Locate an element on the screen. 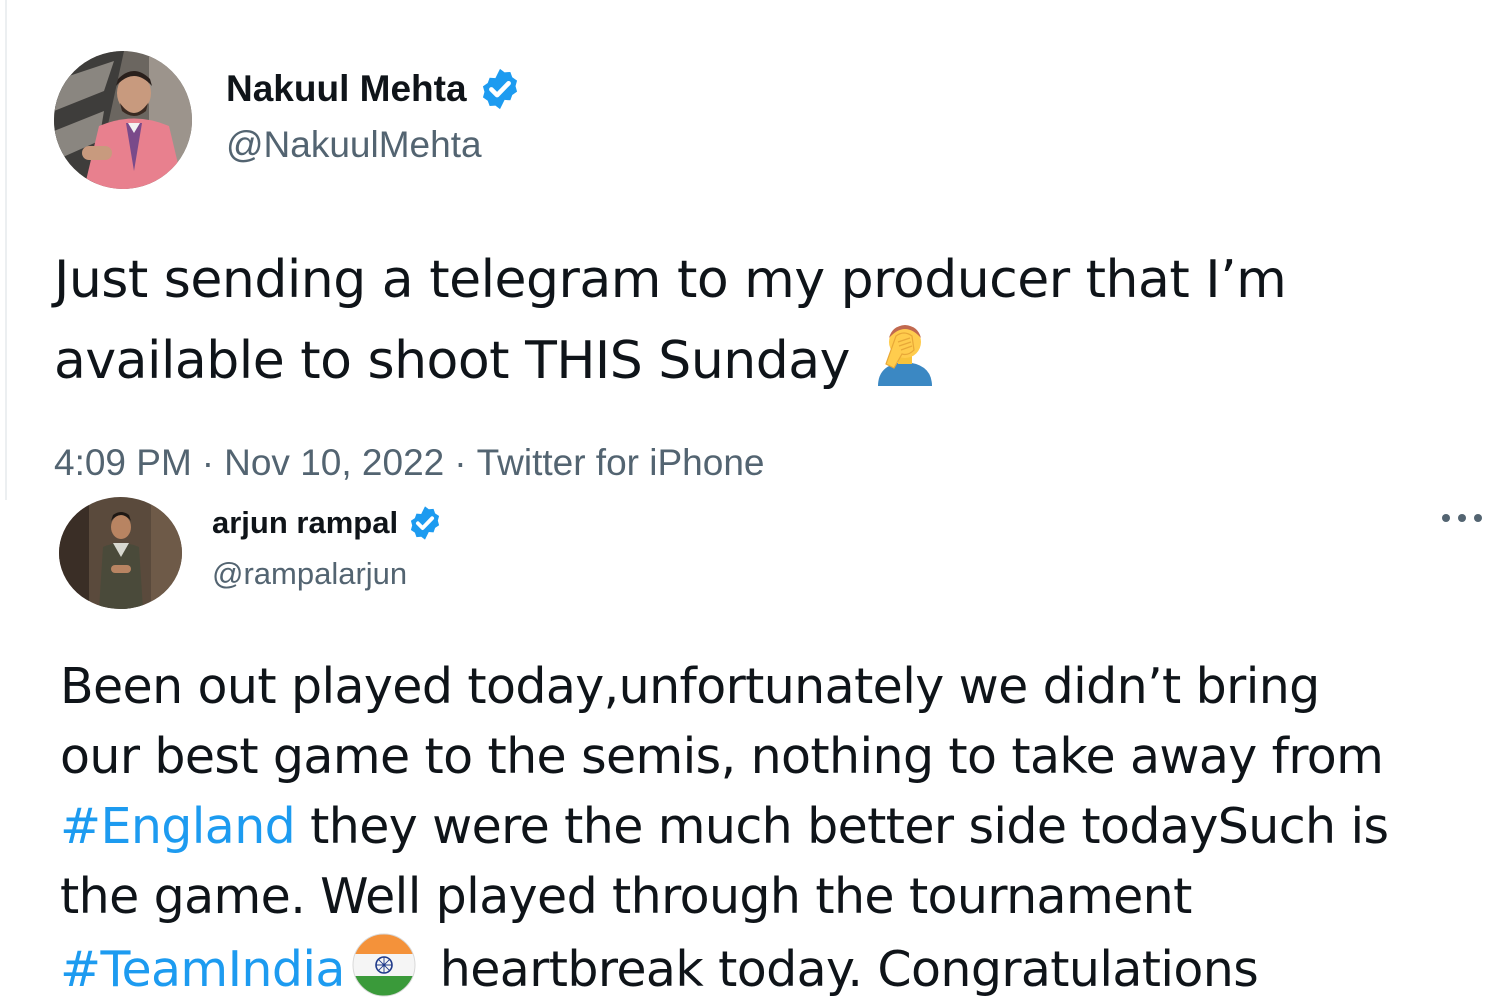 This screenshot has height=1005, width=1500. tweet-text-segment: heartbreak today. Congratulations is located at coordinates (841, 969).